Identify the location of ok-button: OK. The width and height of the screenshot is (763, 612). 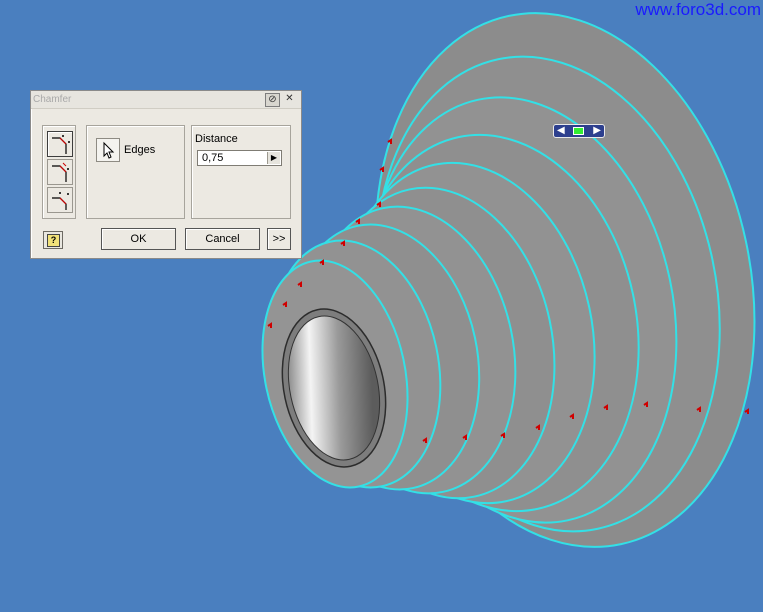
(138, 239).